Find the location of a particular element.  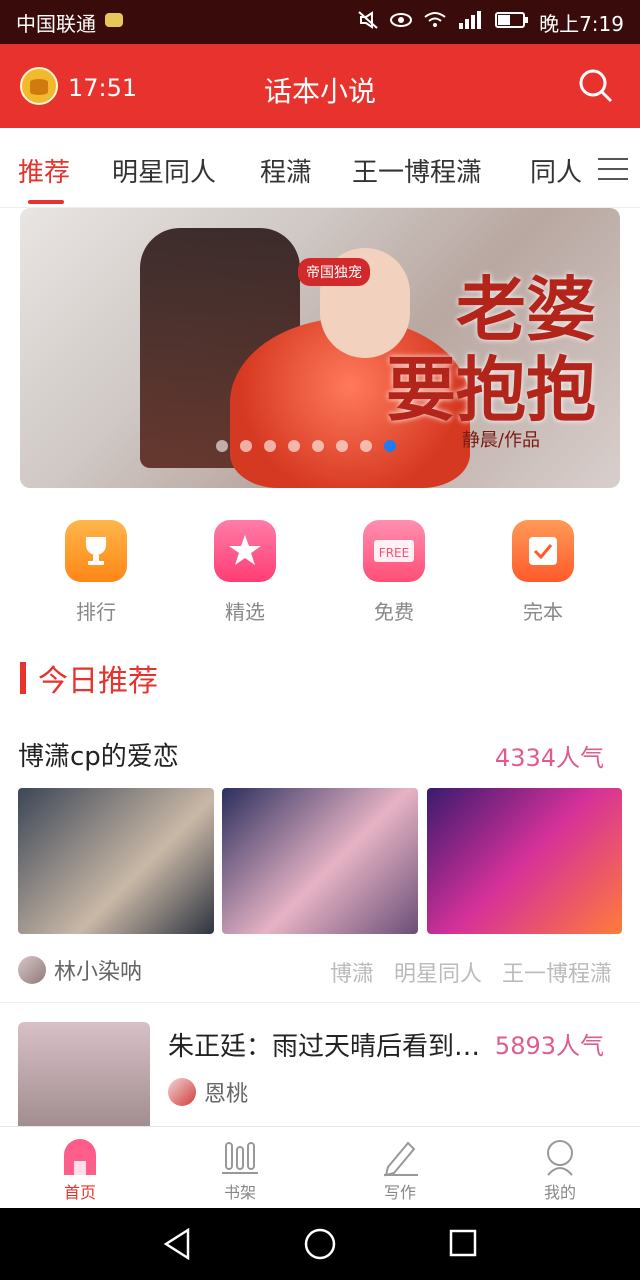

banner-pagination is located at coordinates (306, 446).